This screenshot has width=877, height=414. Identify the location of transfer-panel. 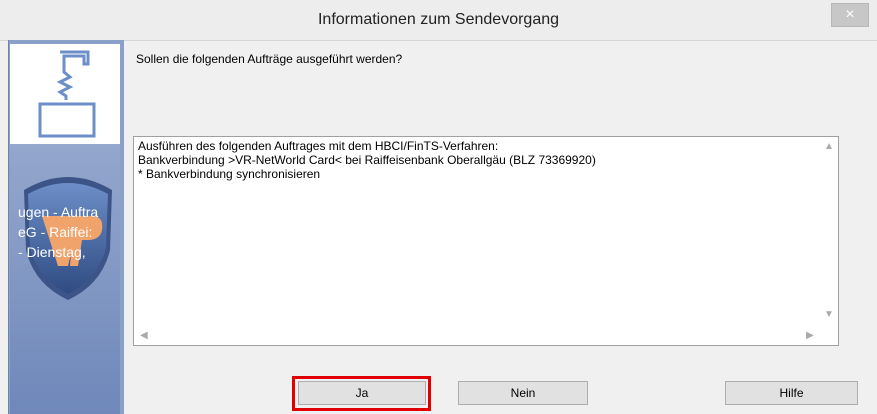
(65, 94).